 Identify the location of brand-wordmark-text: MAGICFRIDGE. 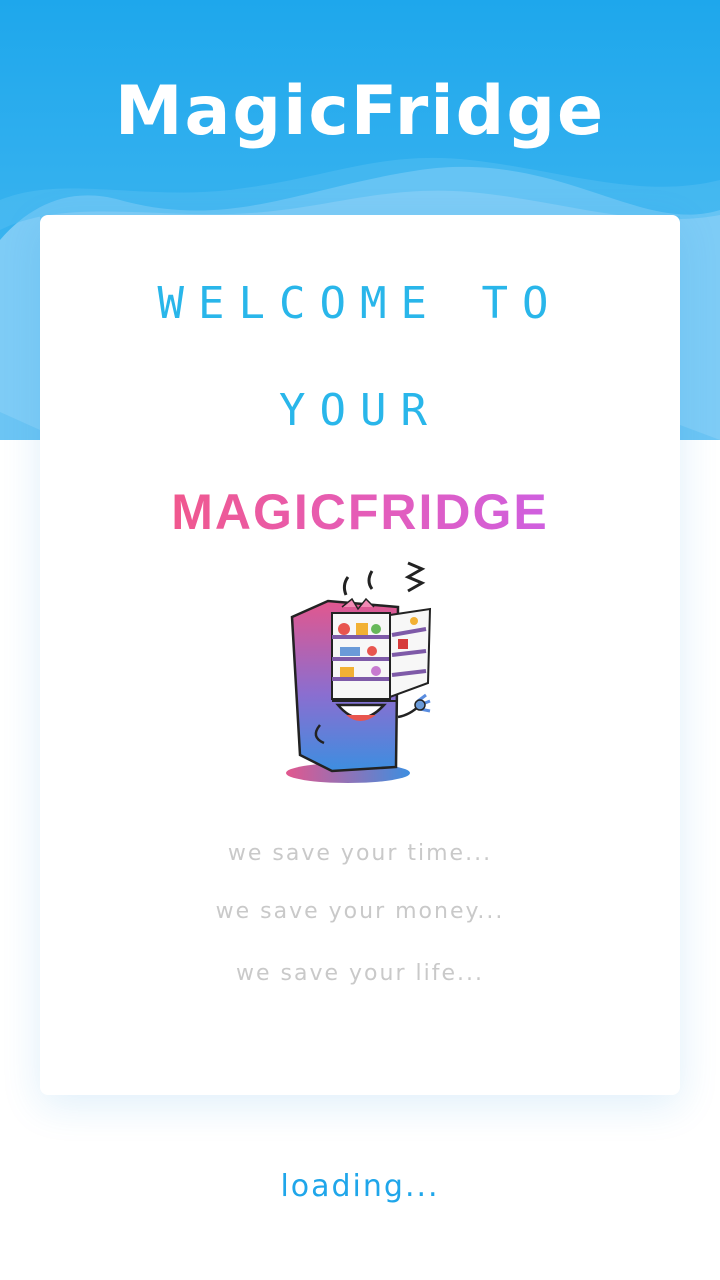
(360, 512).